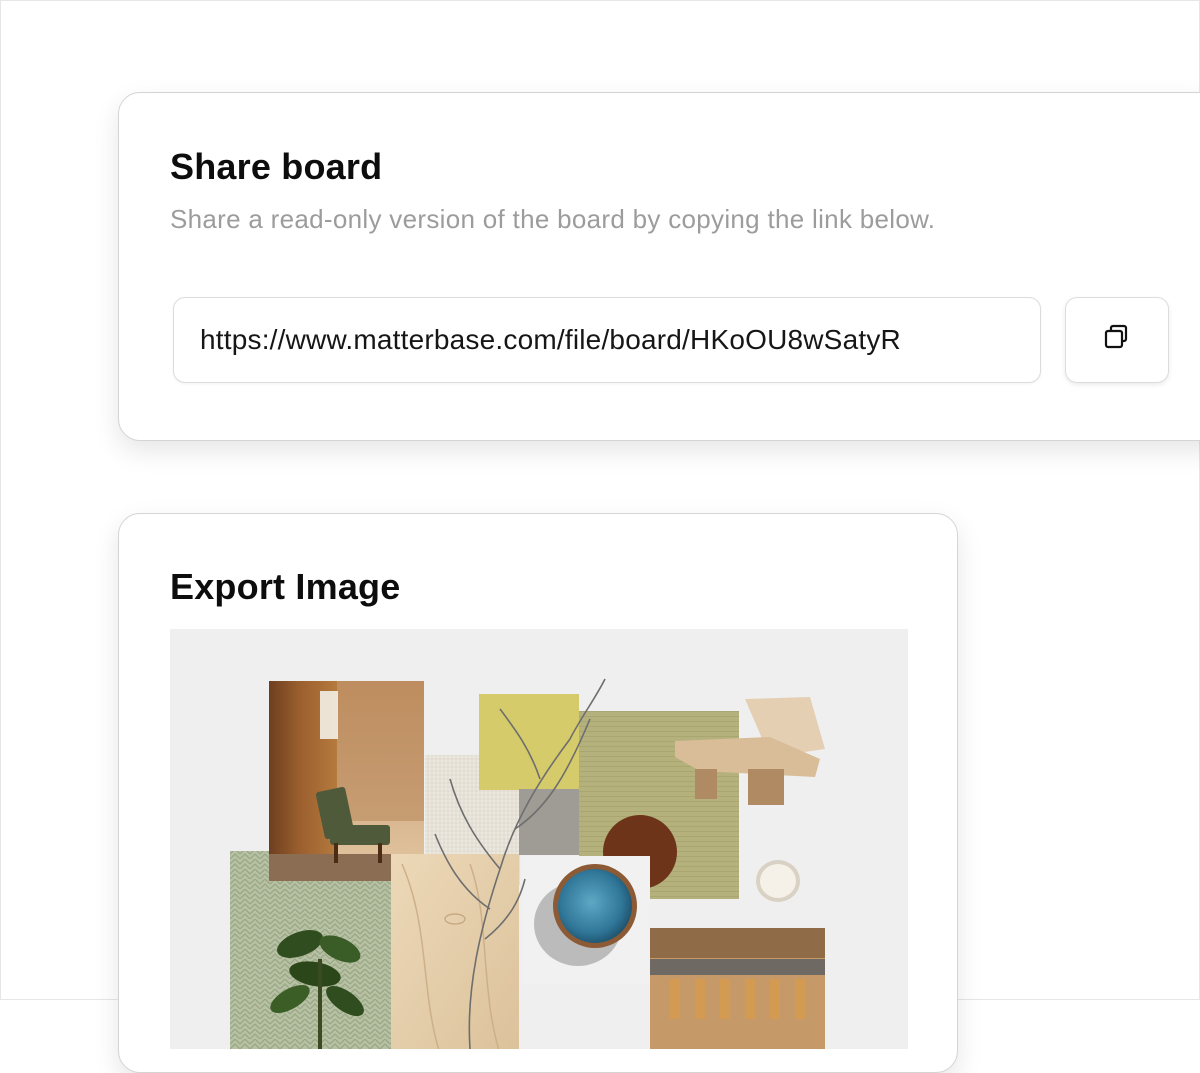 This screenshot has width=1200, height=1073. I want to click on interior-room-photo, so click(346, 781).